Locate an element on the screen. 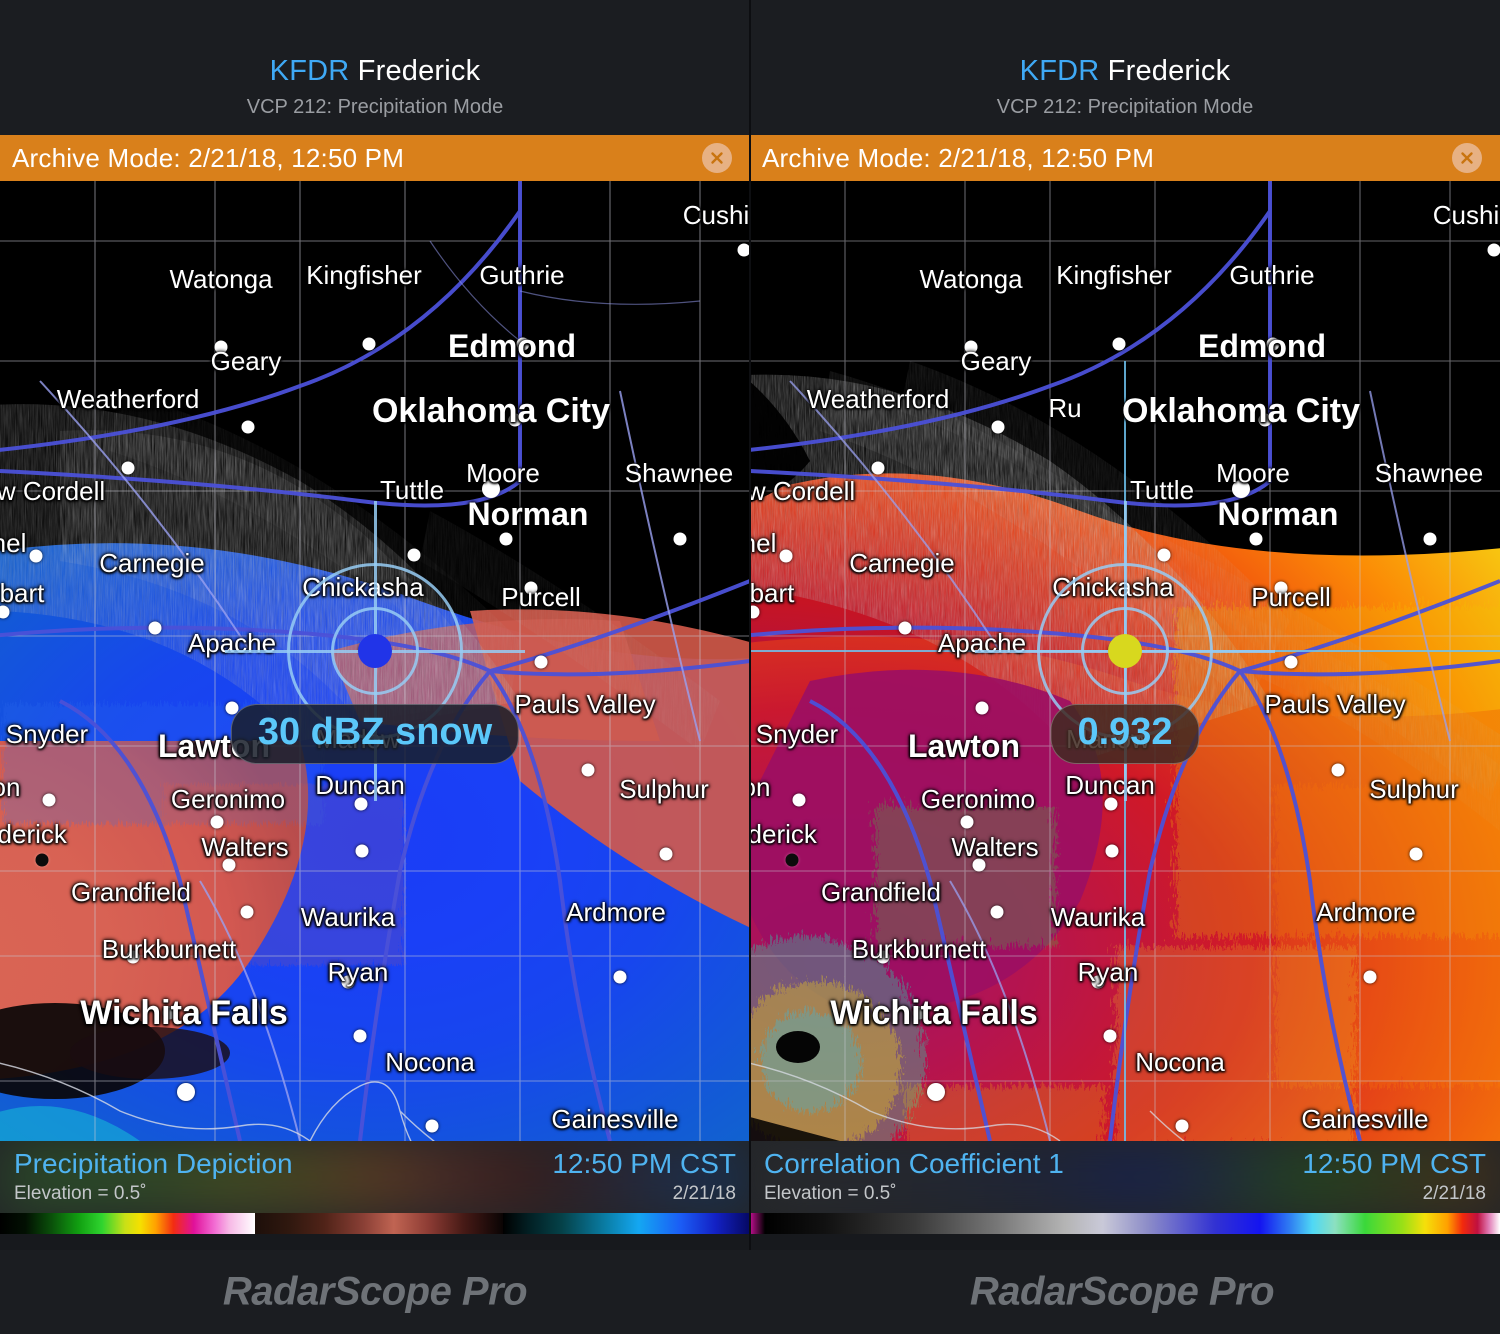  radar-site-title-right: KFDR Frederick is located at coordinates (1125, 71).